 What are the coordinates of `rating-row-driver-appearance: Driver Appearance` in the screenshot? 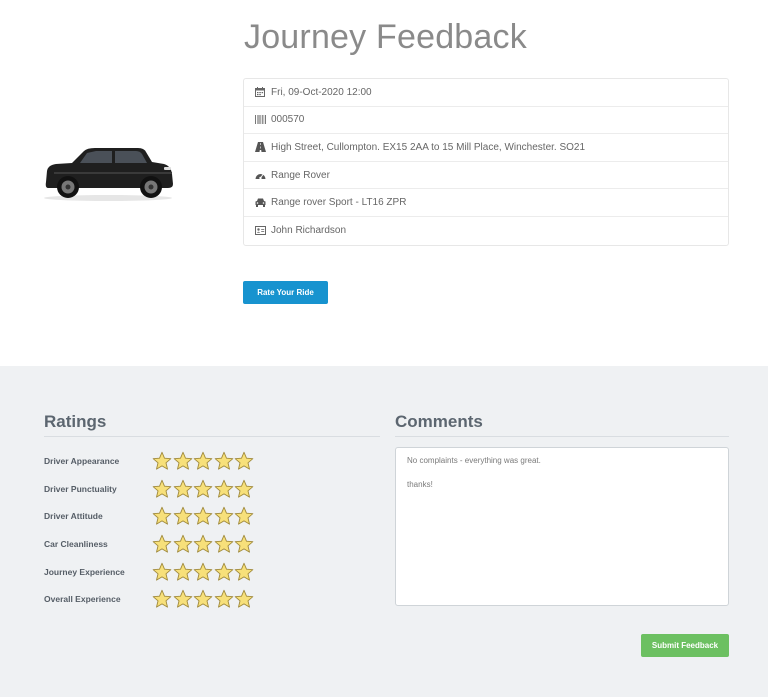 It's located at (214, 461).